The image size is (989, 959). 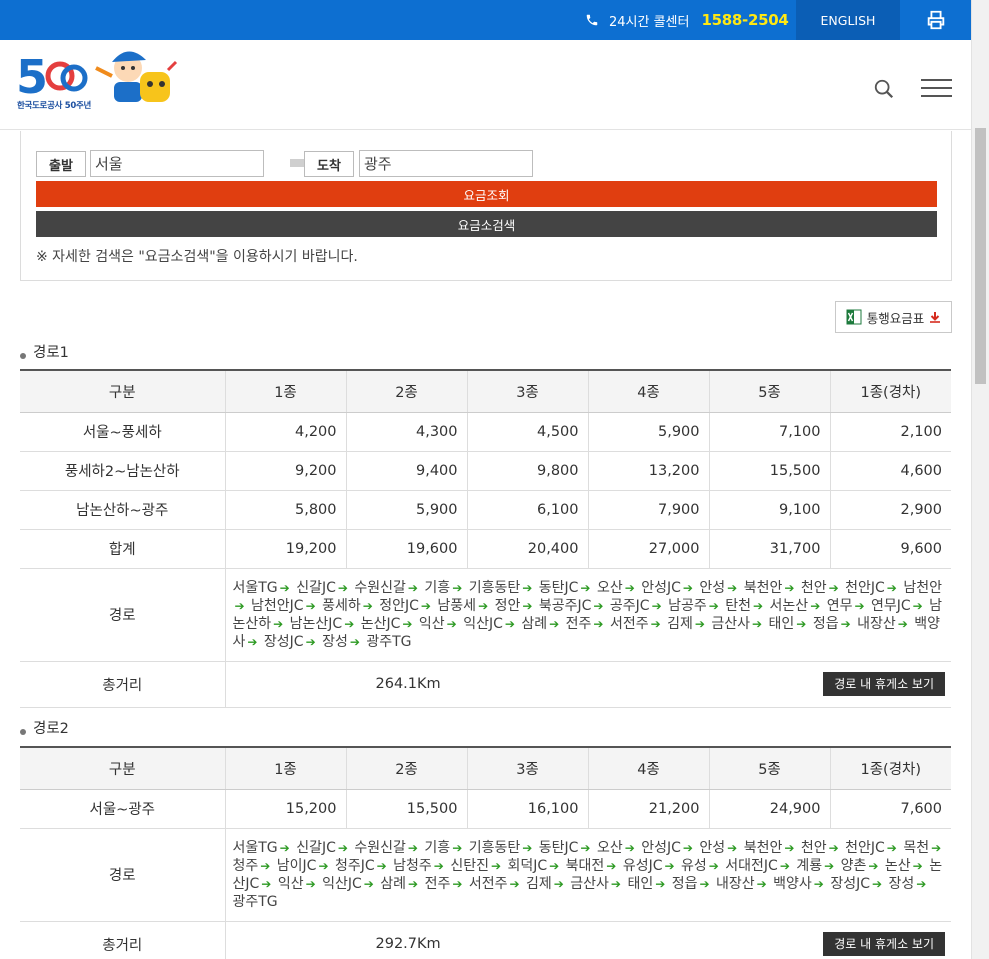 What do you see at coordinates (936, 88) in the screenshot?
I see `hamburger-menu-icon` at bounding box center [936, 88].